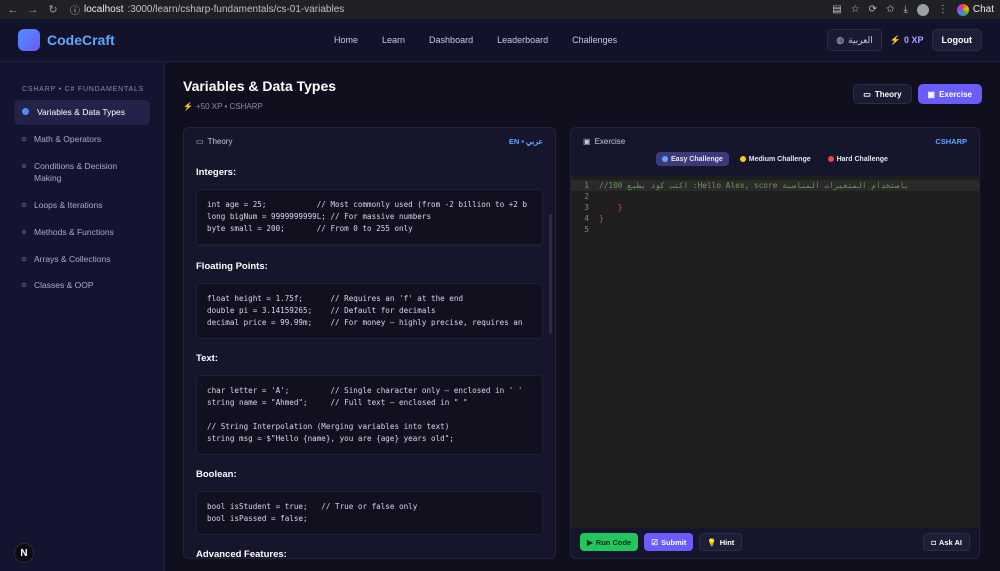 This screenshot has height=571, width=1000. I want to click on globe-icon, so click(665, 159).